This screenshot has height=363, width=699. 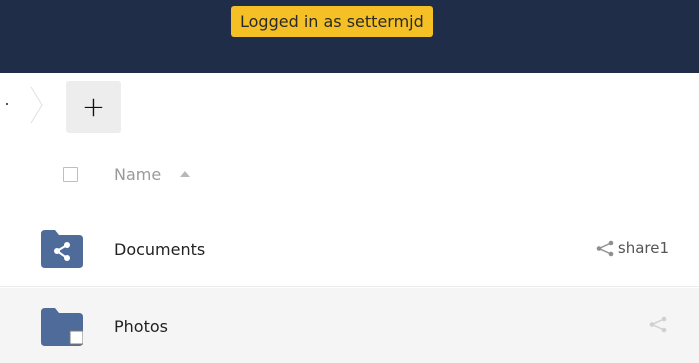 I want to click on select-all-checkbox, so click(x=70, y=174).